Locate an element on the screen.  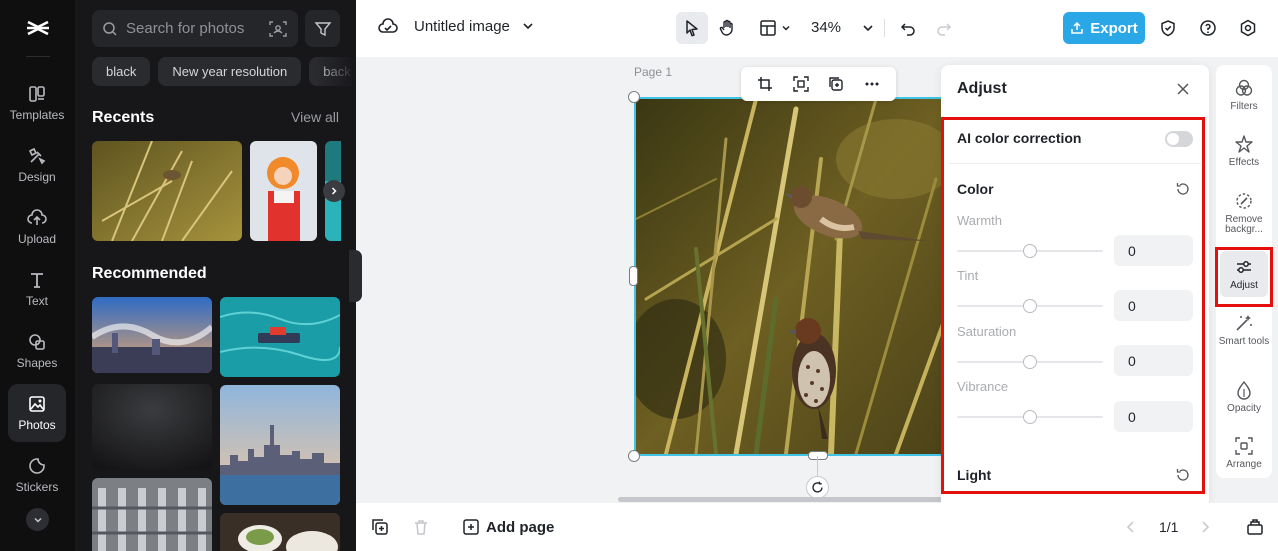
nav-photos: Photos is located at coordinates (37, 413).